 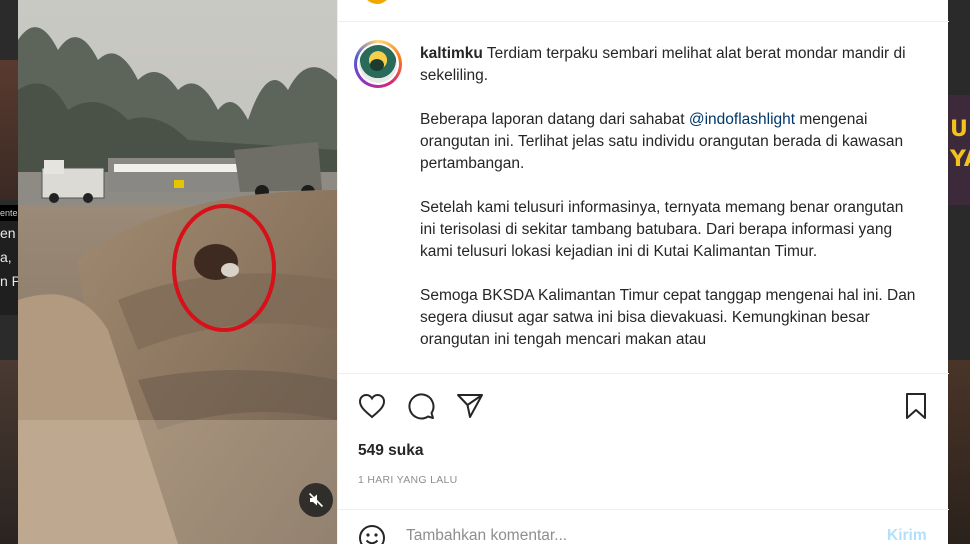 I want to click on send-icon, so click(x=470, y=406).